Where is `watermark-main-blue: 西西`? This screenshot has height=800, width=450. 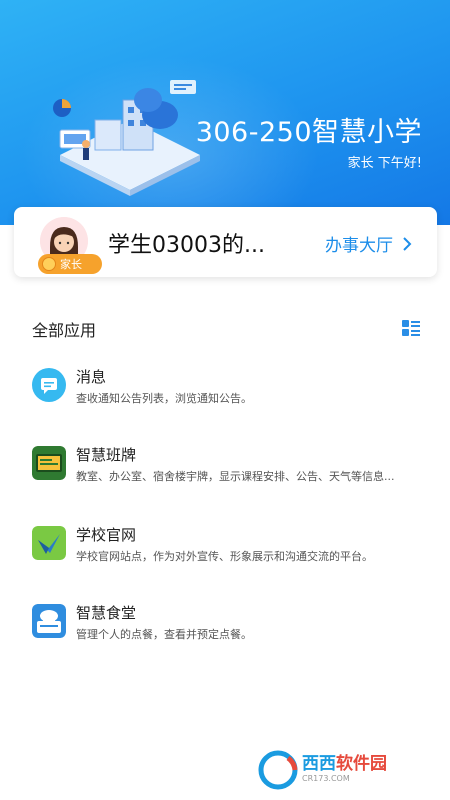 watermark-main-blue: 西西 is located at coordinates (319, 764).